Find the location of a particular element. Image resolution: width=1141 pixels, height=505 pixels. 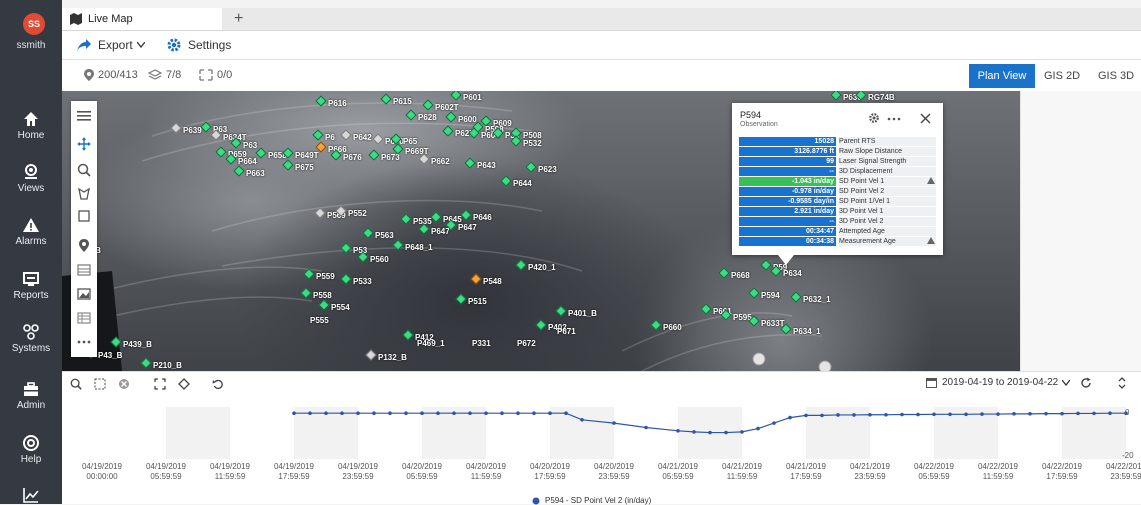

map-point: P469_1 is located at coordinates (431, 343).